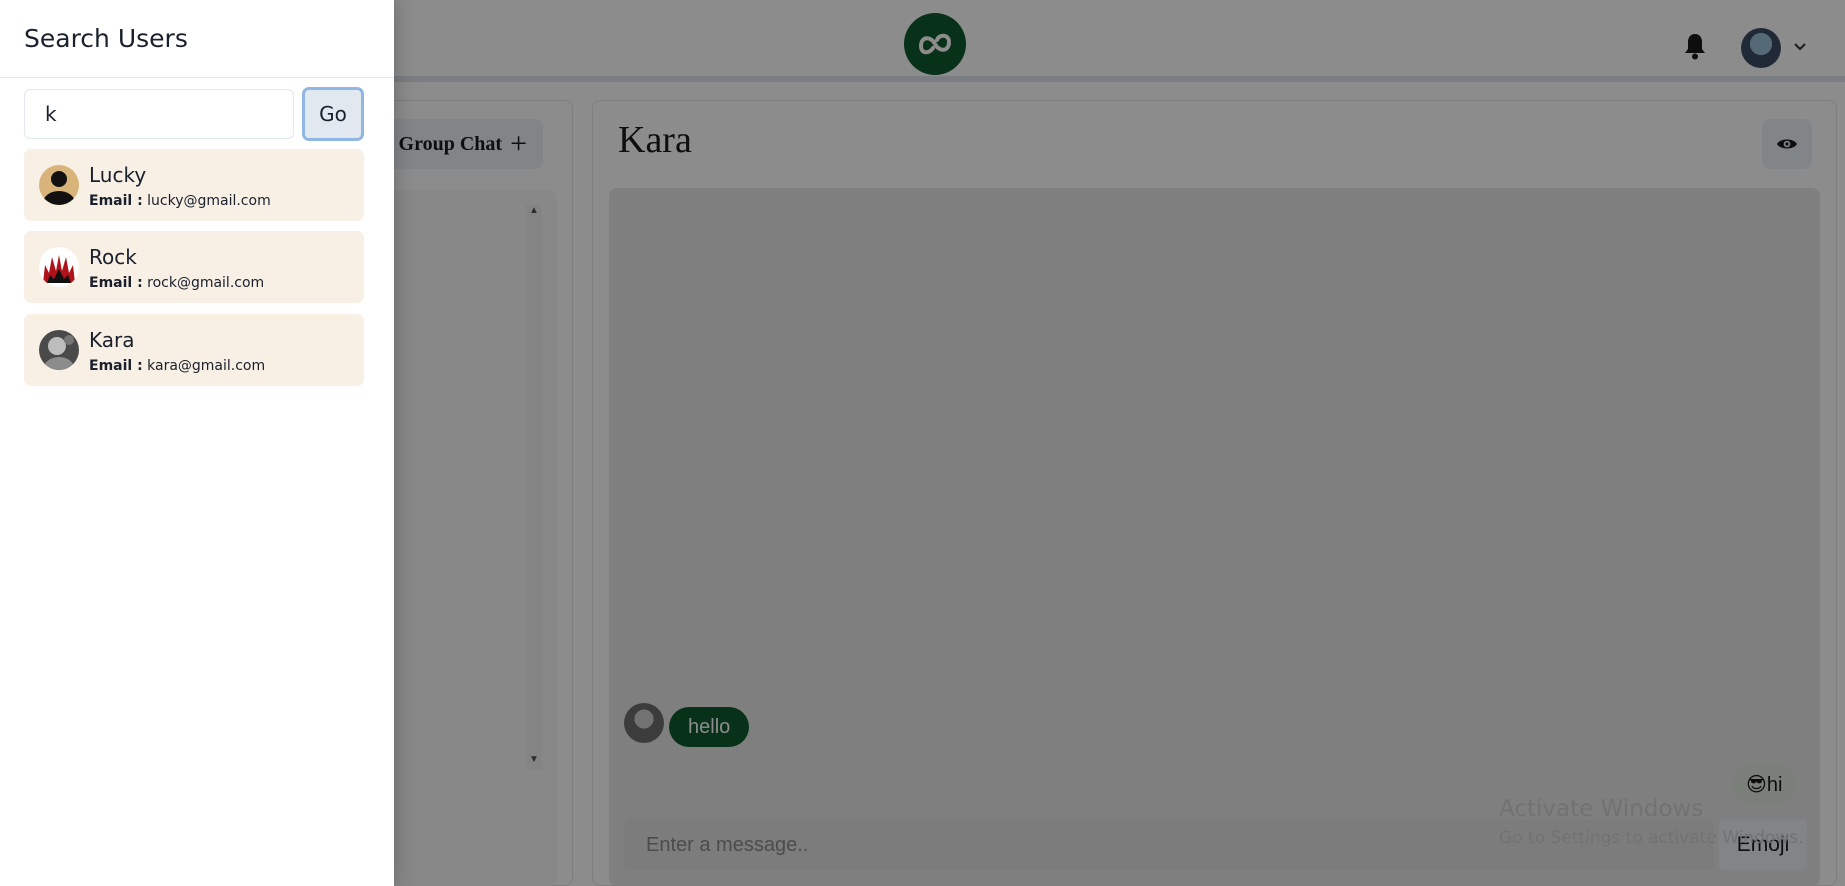 The image size is (1845, 886). What do you see at coordinates (118, 175) in the screenshot?
I see `user-name: Lucky` at bounding box center [118, 175].